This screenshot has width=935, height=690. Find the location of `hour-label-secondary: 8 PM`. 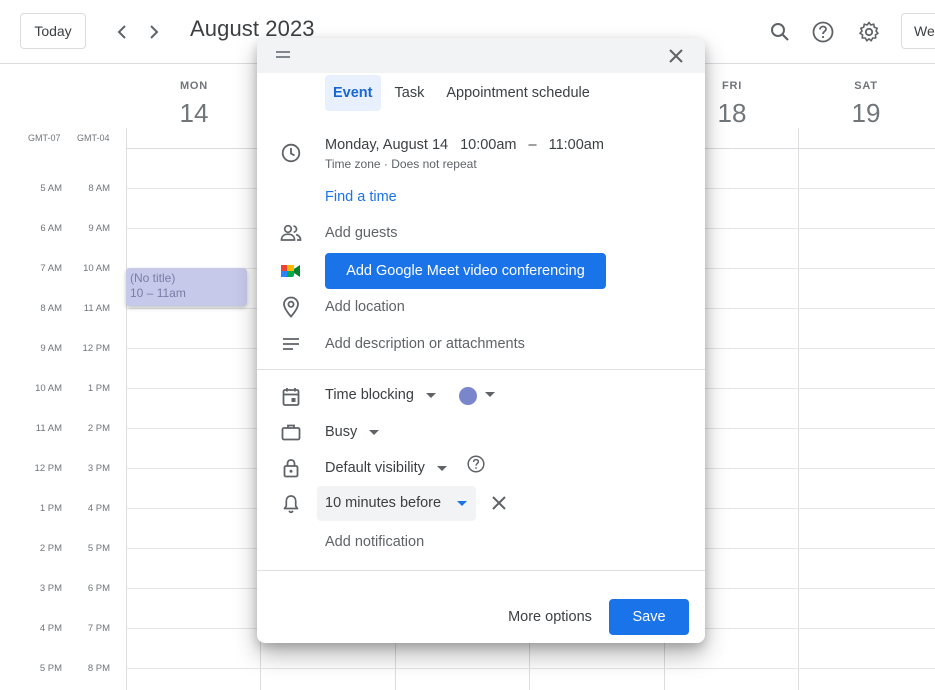

hour-label-secondary: 8 PM is located at coordinates (98, 668).